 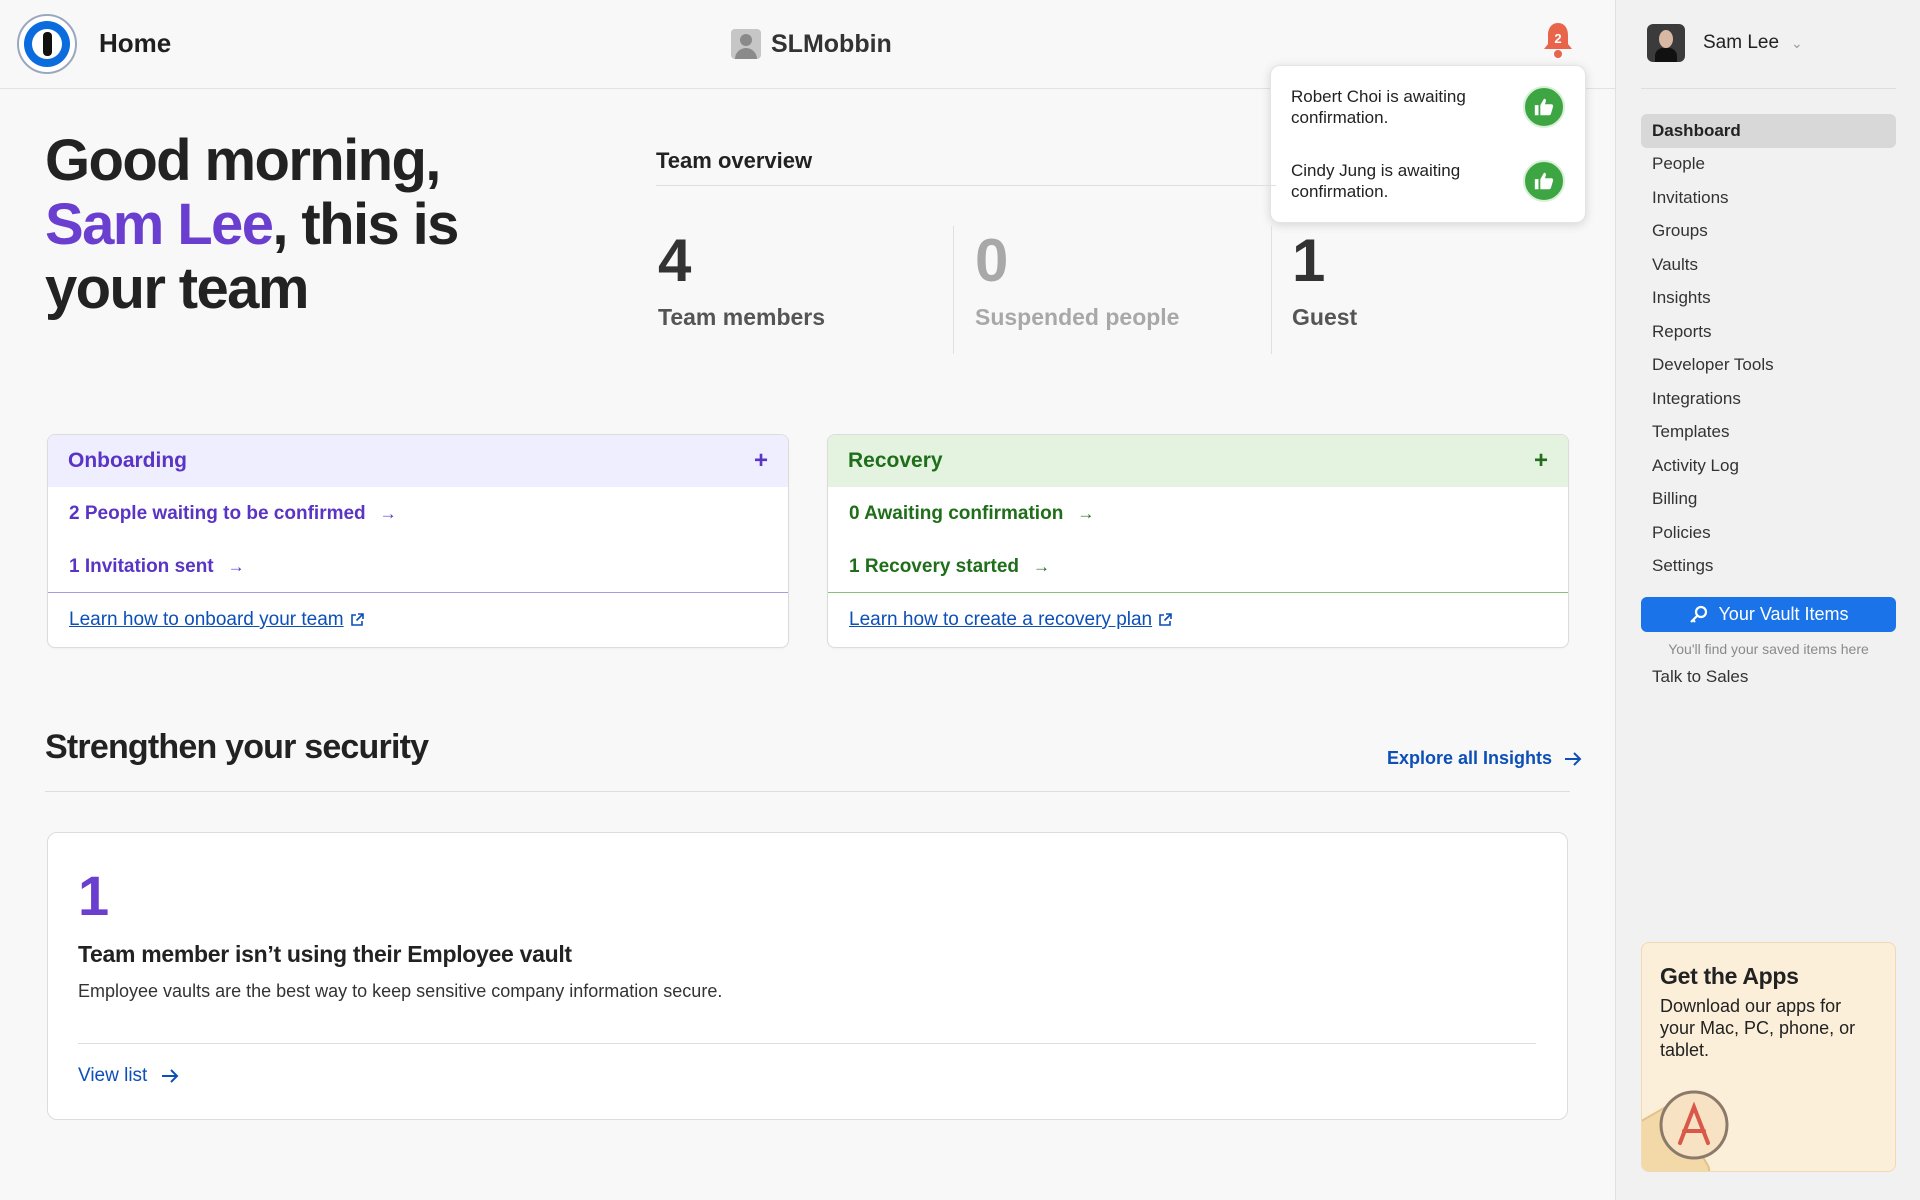 I want to click on vault-hint: You'll find your saved items here, so click(x=1768, y=649).